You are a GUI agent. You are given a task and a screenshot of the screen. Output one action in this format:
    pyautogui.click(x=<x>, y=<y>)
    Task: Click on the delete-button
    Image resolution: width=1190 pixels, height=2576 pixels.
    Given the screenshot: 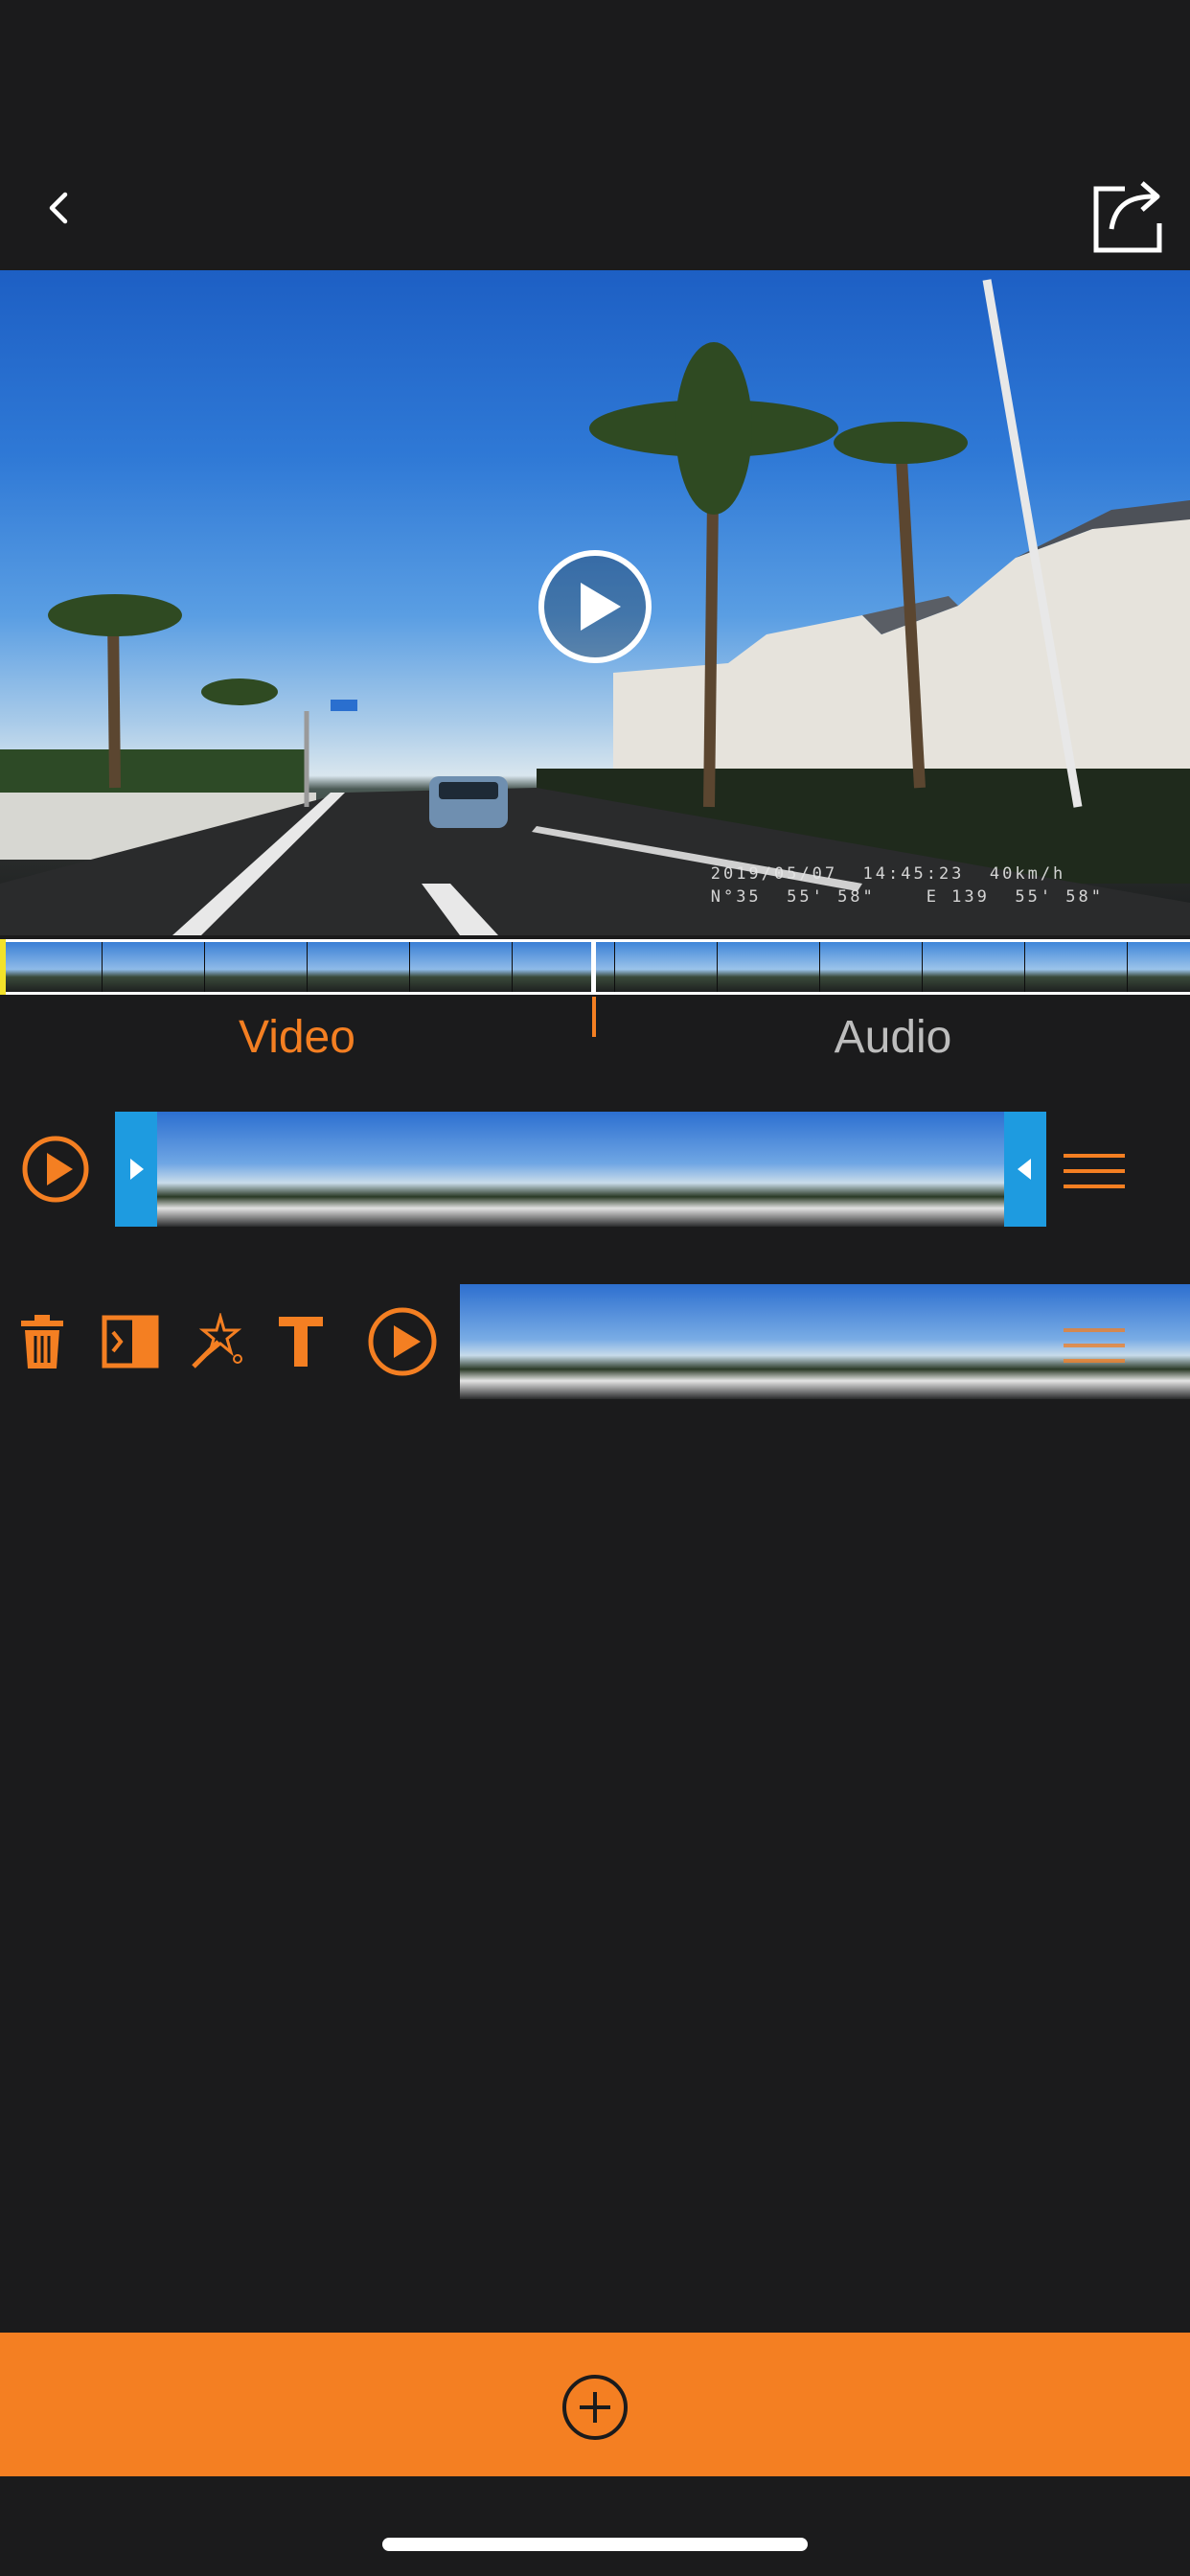 What is the action you would take?
    pyautogui.click(x=42, y=1341)
    